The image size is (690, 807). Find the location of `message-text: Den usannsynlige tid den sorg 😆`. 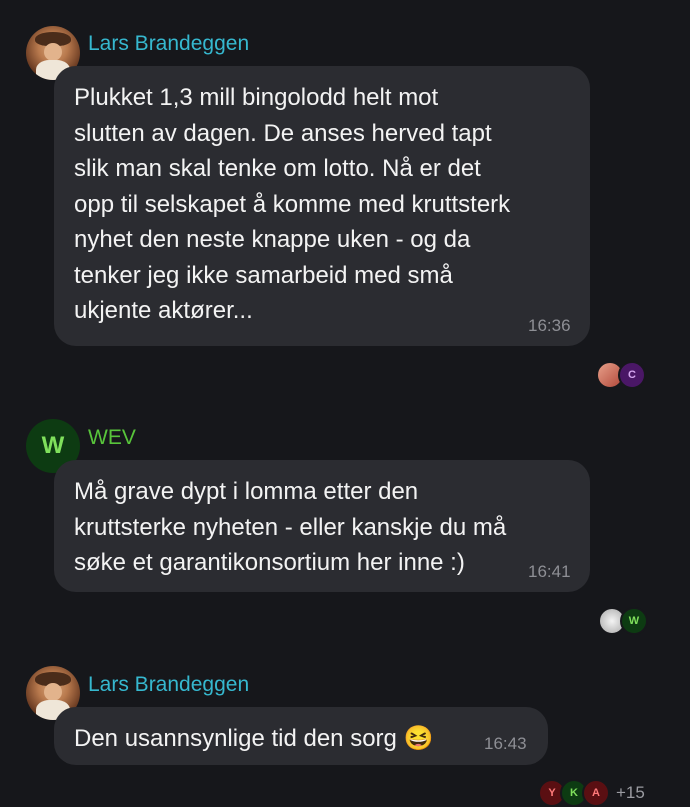

message-text: Den usannsynlige tid den sorg 😆 is located at coordinates (254, 738).